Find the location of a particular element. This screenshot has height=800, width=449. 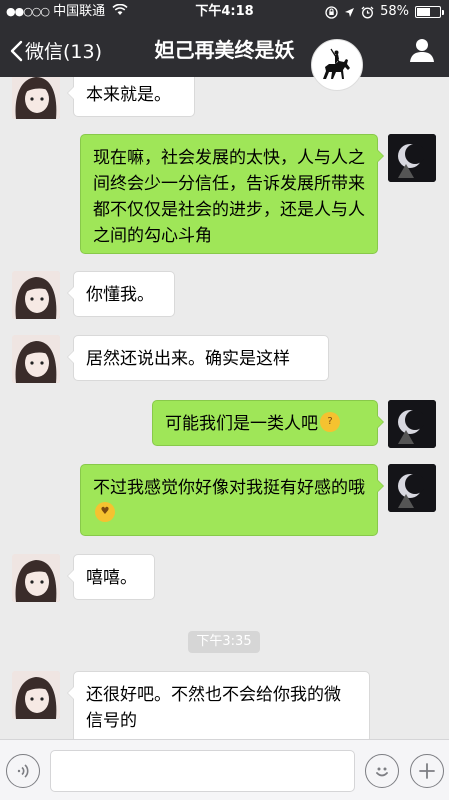

voice-input-button is located at coordinates (23, 771).